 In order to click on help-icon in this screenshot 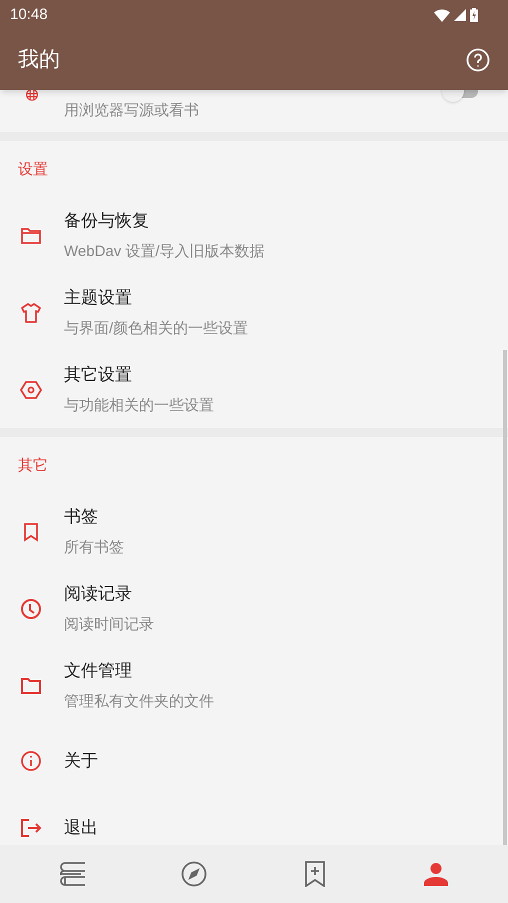, I will do `click(478, 60)`.